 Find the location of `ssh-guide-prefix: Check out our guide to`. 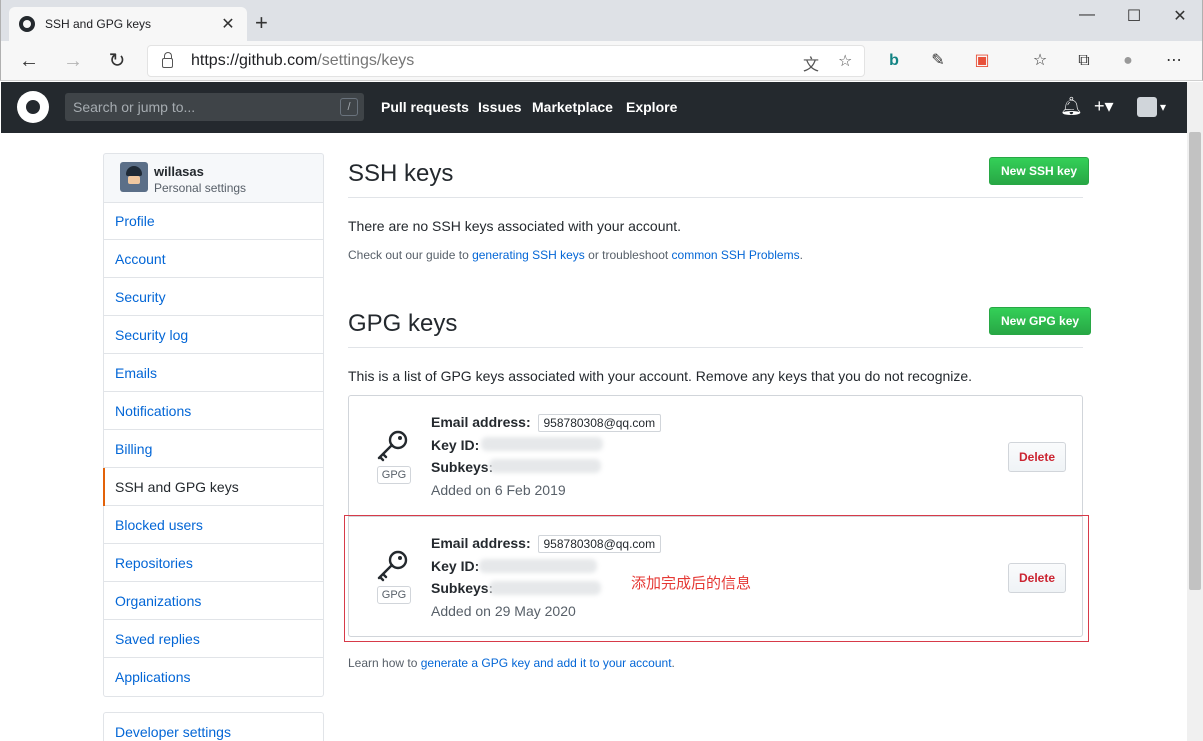

ssh-guide-prefix: Check out our guide to is located at coordinates (410, 255).